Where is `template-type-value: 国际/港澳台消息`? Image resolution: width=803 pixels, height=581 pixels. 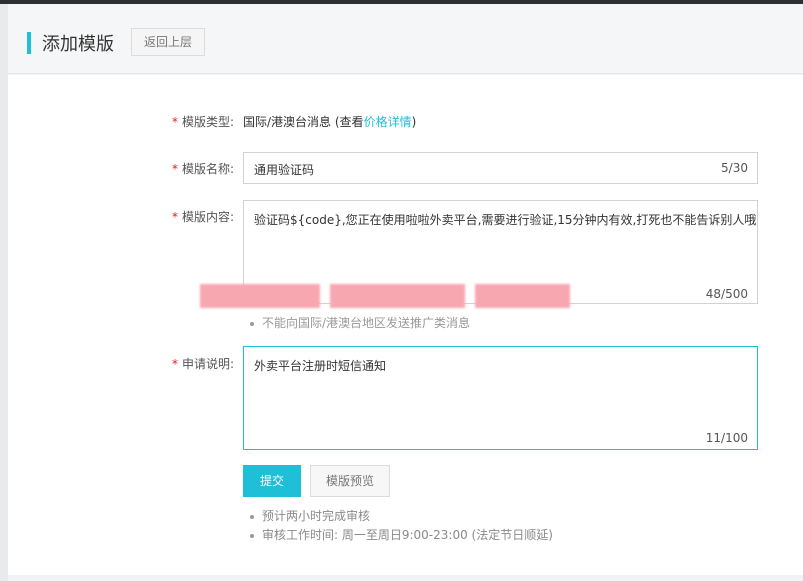
template-type-value: 国际/港澳台消息 is located at coordinates (287, 122).